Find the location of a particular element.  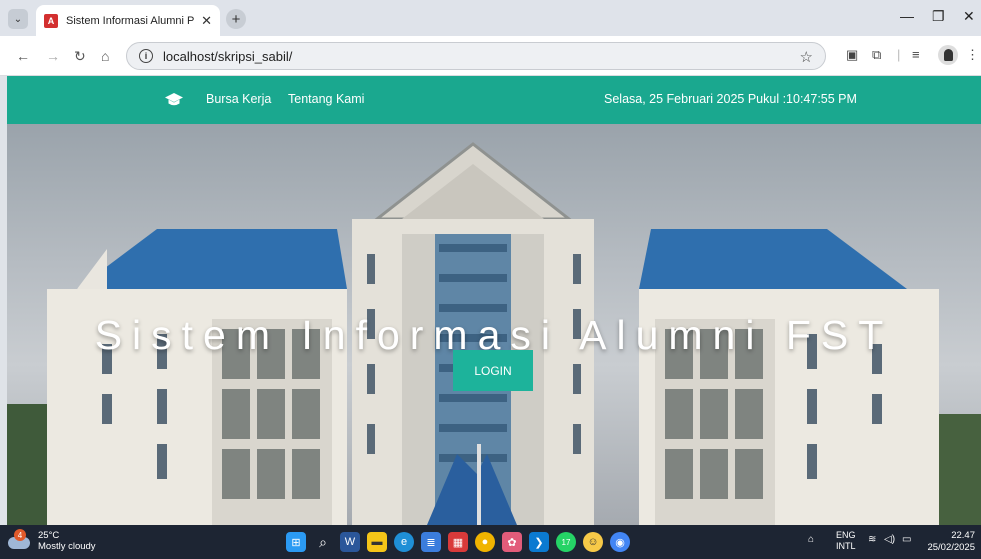

windows-start-icon: ⊞ is located at coordinates (296, 542).